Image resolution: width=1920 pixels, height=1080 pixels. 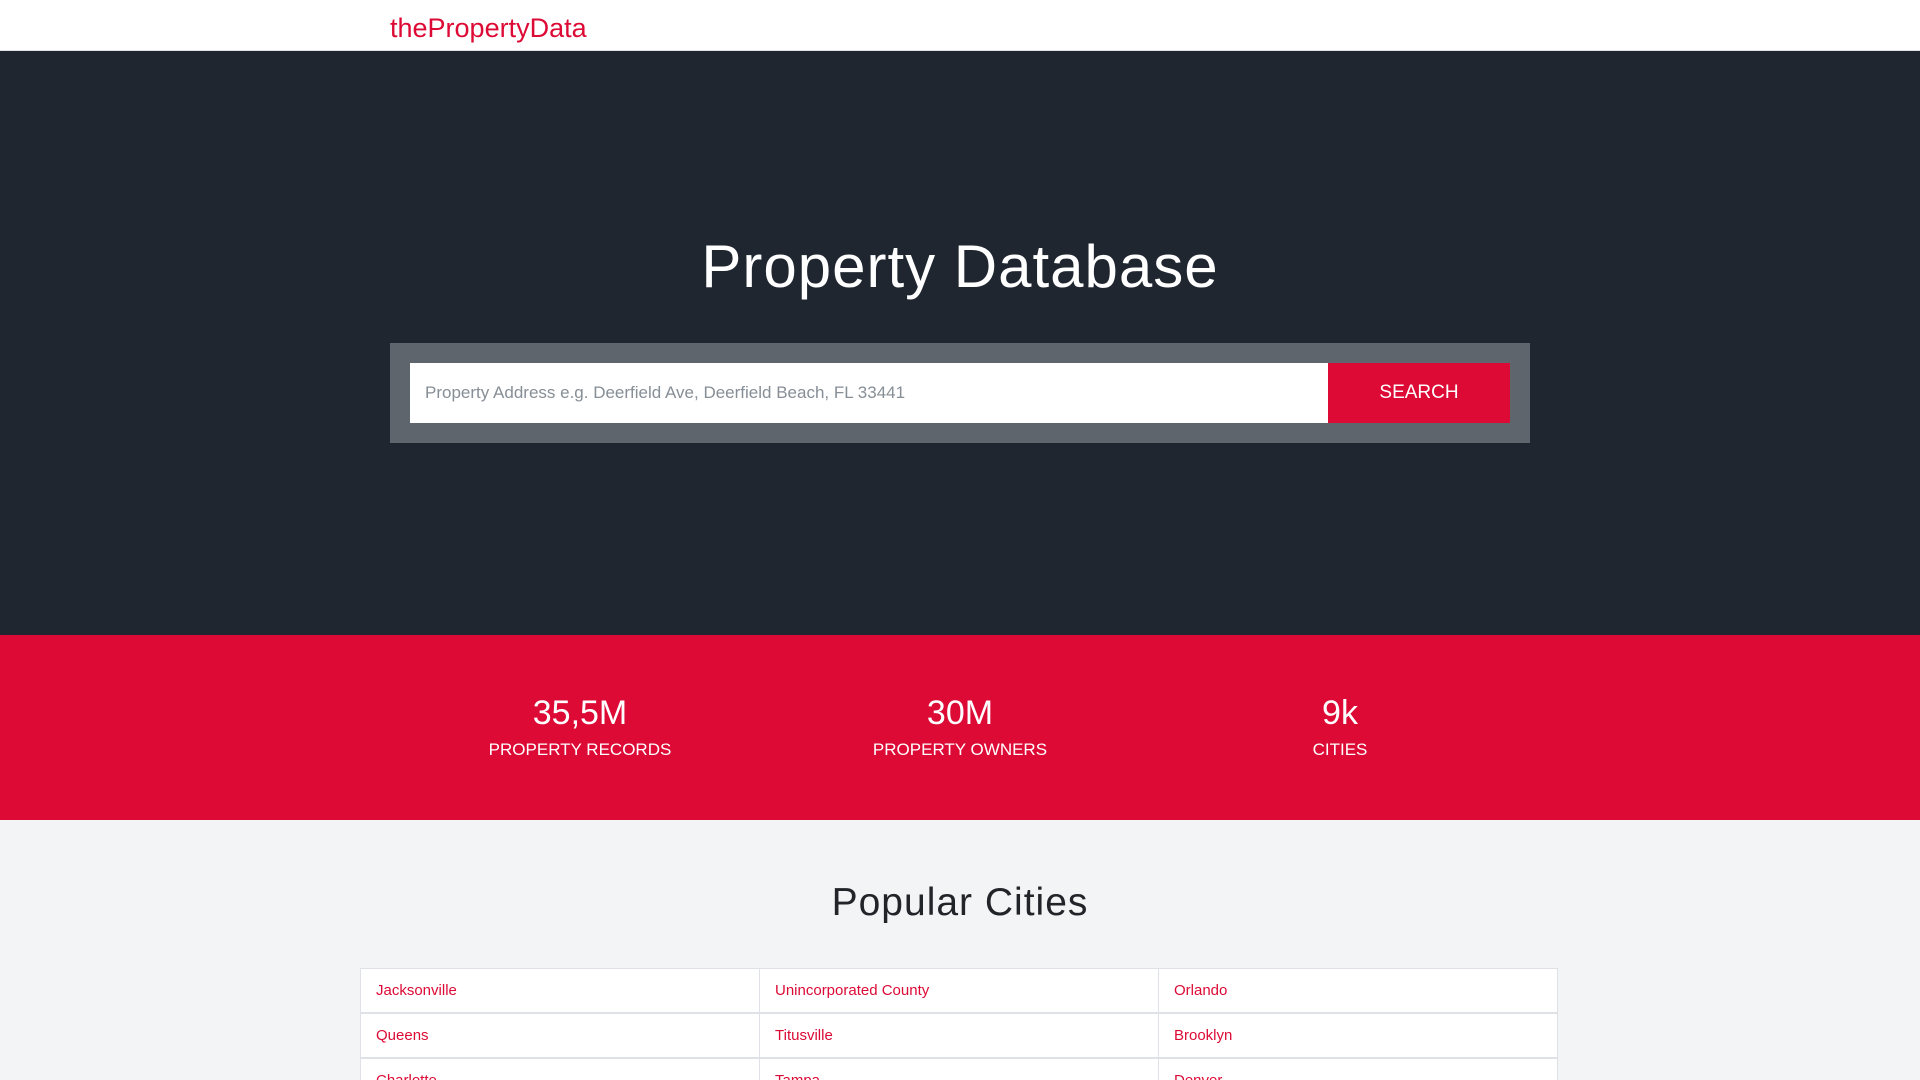 I want to click on city-cell: Jacksonville, so click(x=560, y=990).